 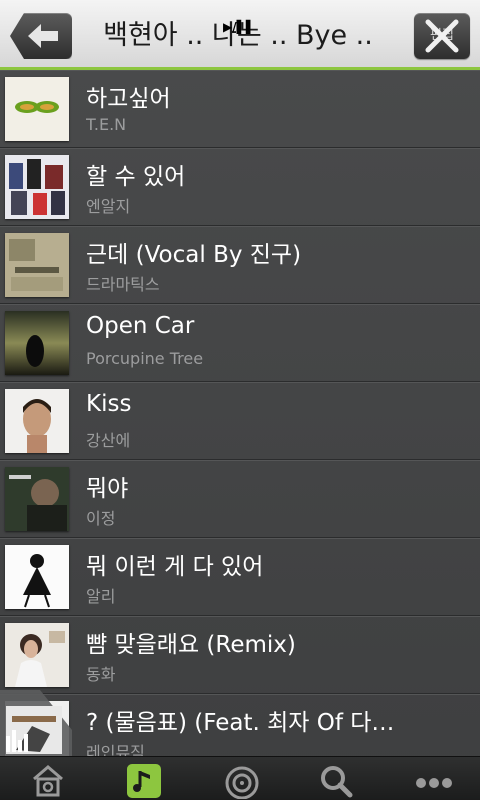 I want to click on music-note-icon, so click(x=144, y=781).